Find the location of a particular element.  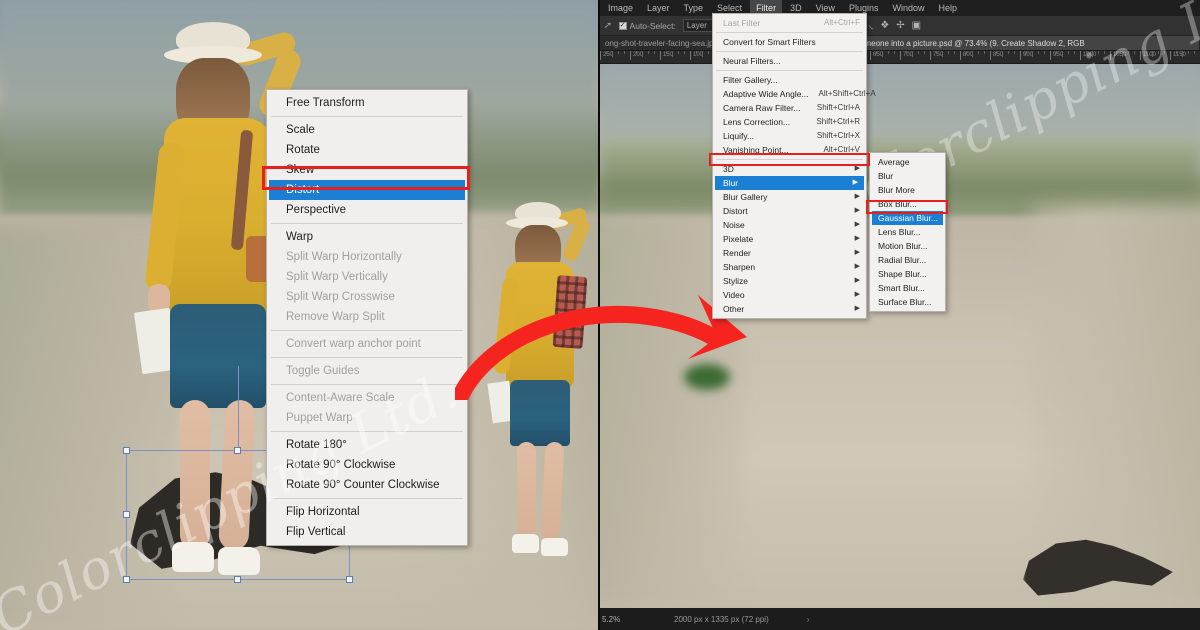

filter-menu-item-video: Video ▶ is located at coordinates (789, 295).